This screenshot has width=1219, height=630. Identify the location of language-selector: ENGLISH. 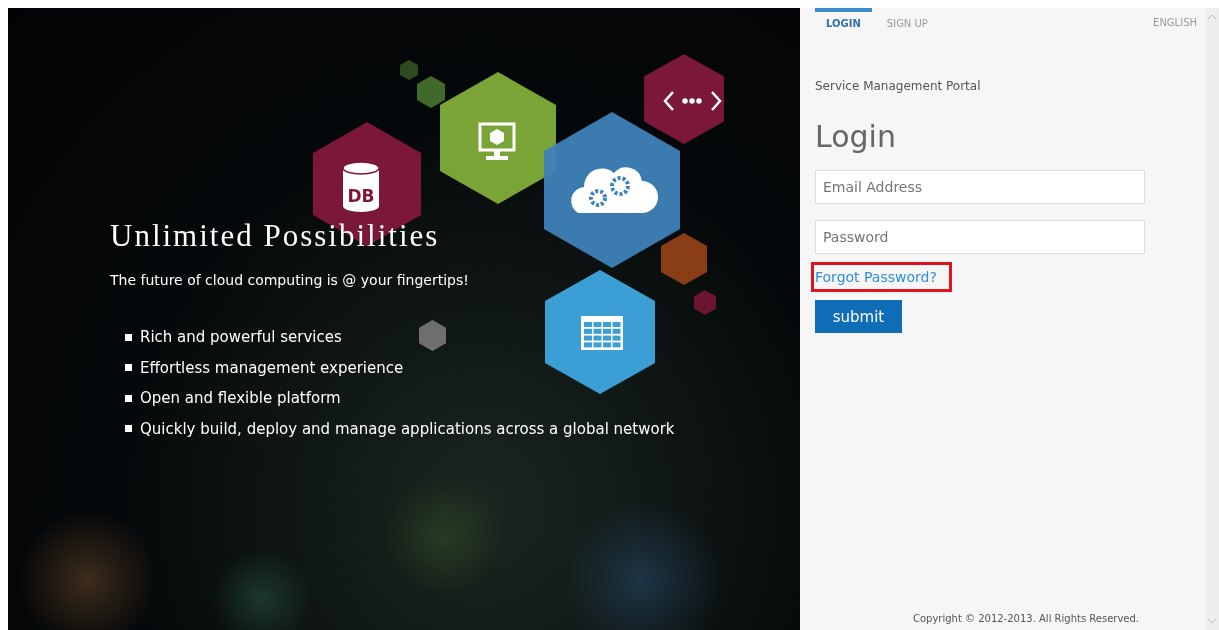
(1175, 18).